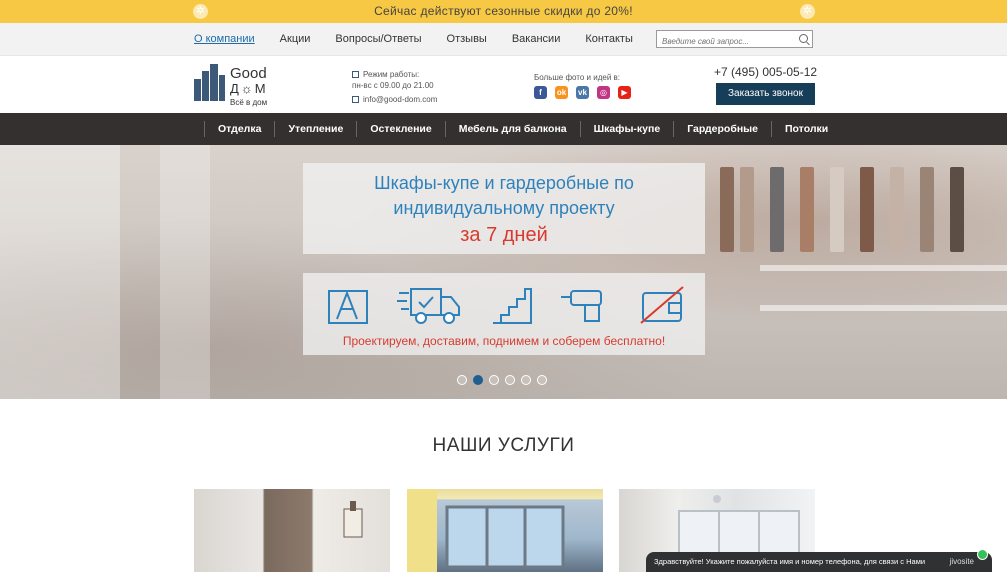 This screenshot has height=572, width=1007. What do you see at coordinates (210, 82) in the screenshot?
I see `building-logo-icon` at bounding box center [210, 82].